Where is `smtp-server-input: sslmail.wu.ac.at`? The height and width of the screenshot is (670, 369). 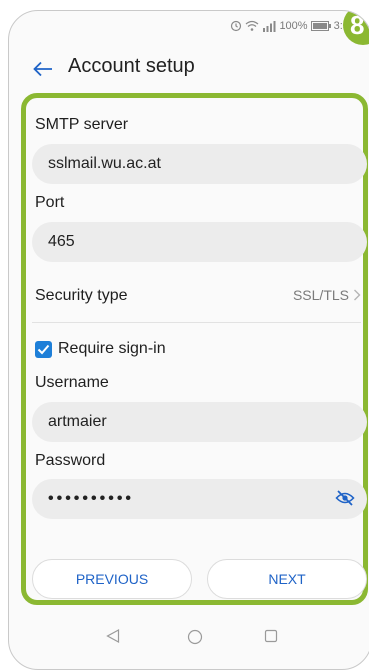 smtp-server-input: sslmail.wu.ac.at is located at coordinates (199, 164).